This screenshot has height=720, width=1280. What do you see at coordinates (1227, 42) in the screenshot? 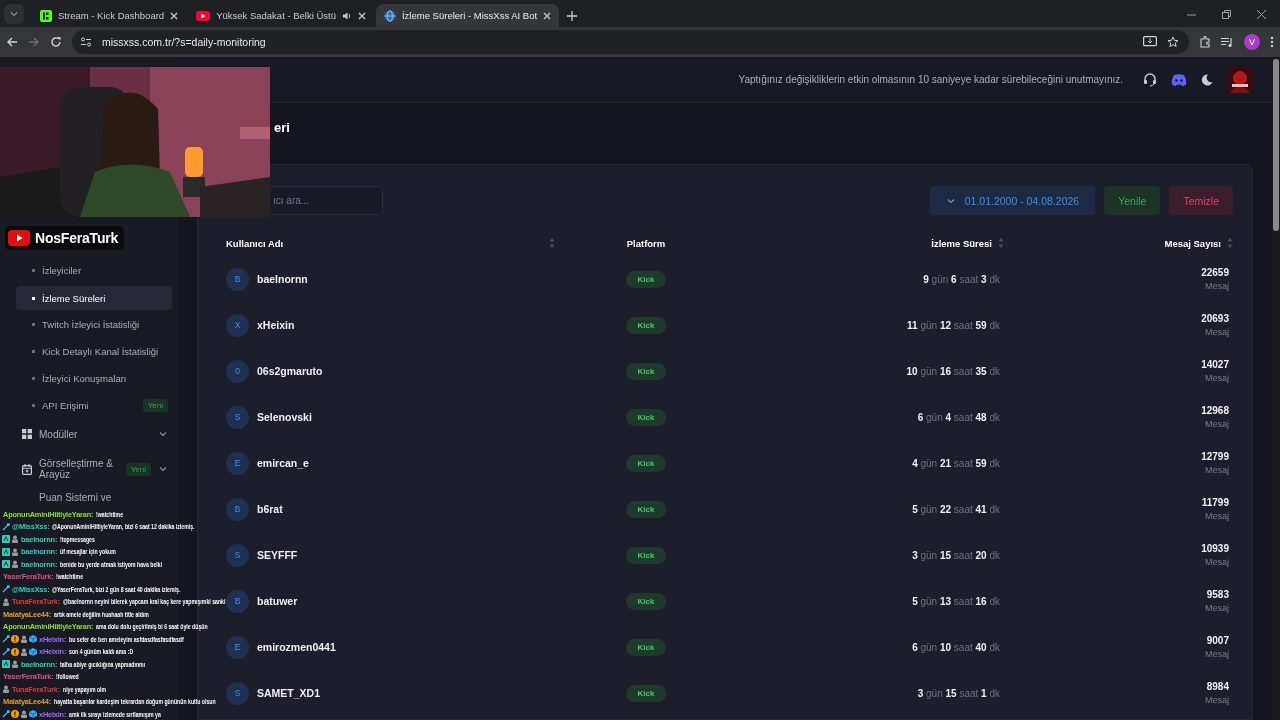
I see `media-button` at bounding box center [1227, 42].